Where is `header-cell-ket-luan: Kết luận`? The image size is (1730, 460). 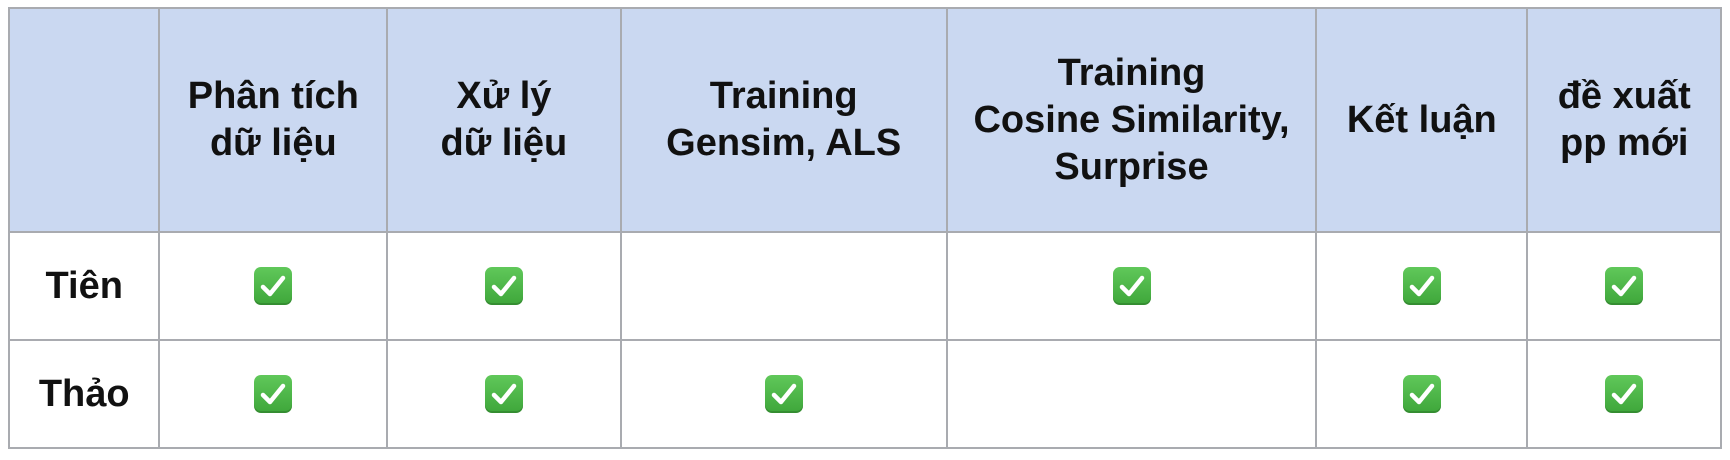
header-cell-ket-luan: Kết luận is located at coordinates (1422, 120).